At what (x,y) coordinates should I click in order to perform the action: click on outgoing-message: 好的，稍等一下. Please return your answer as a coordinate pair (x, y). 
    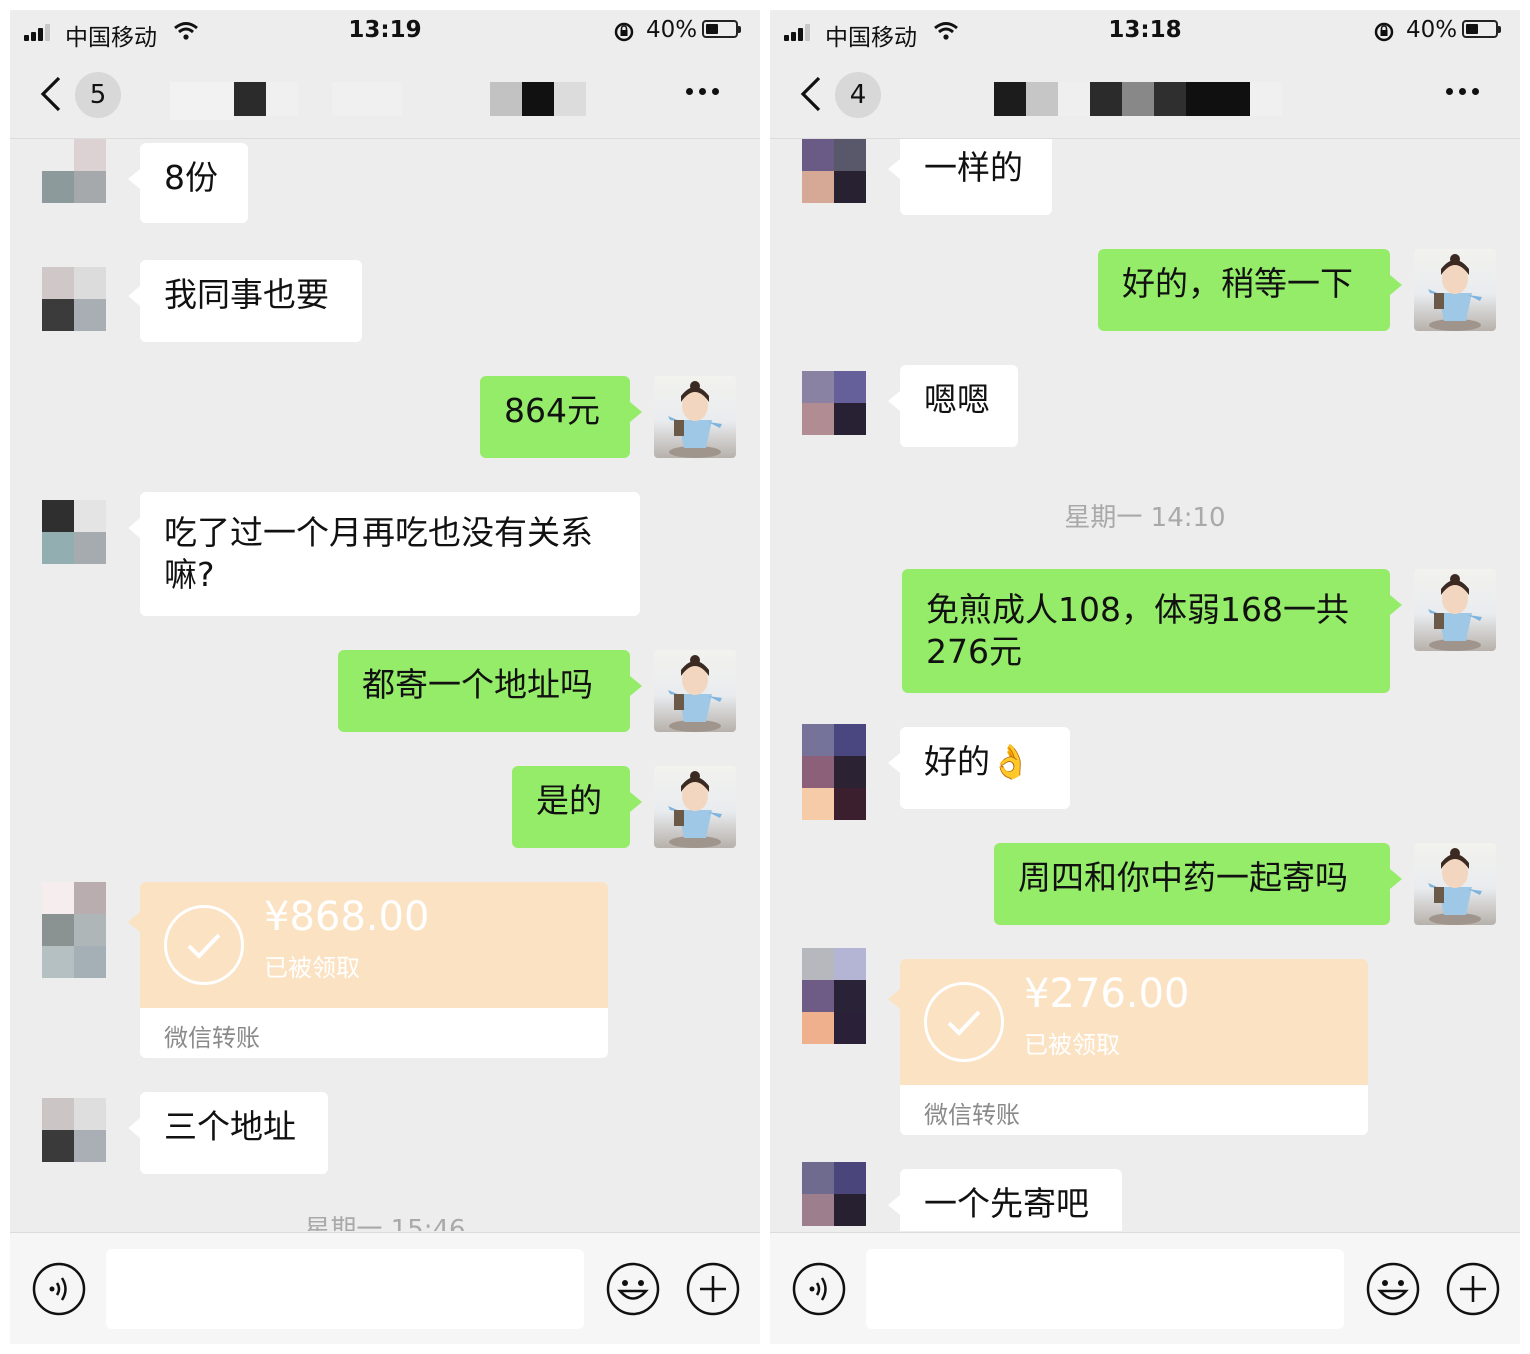
    Looking at the image, I should click on (1250, 290).